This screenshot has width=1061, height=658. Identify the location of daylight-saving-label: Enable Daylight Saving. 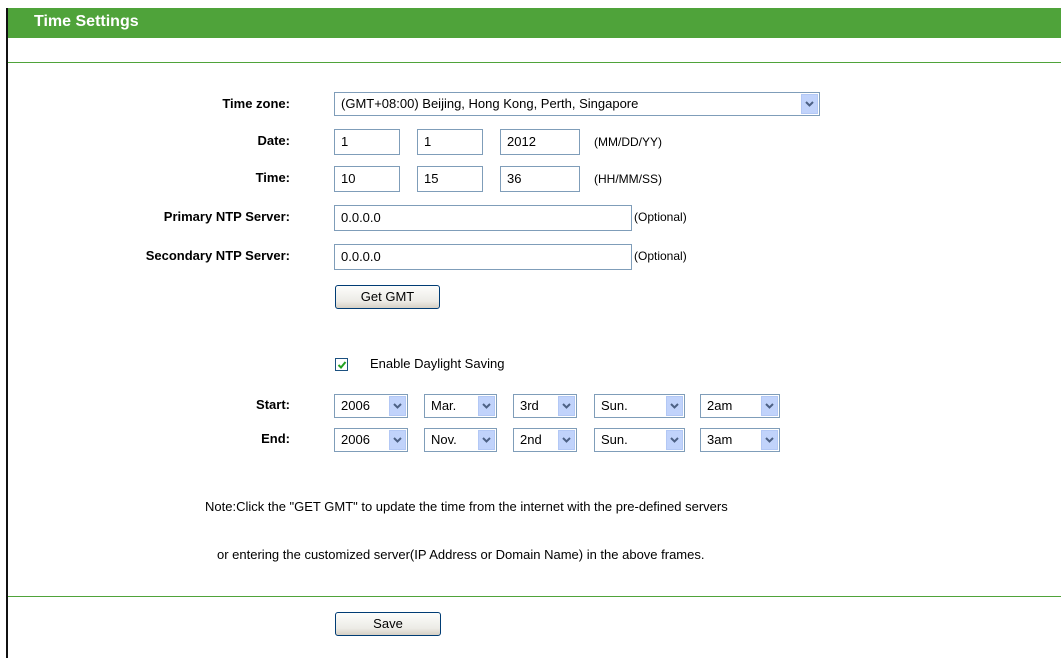
(437, 363).